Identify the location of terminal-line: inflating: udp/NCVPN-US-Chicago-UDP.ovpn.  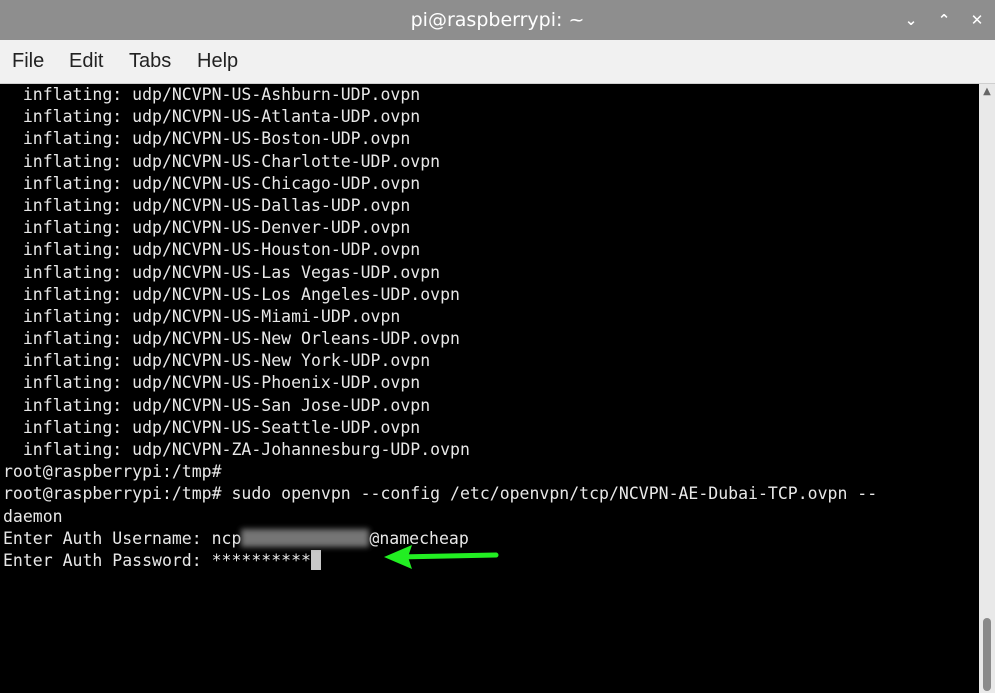
(212, 183).